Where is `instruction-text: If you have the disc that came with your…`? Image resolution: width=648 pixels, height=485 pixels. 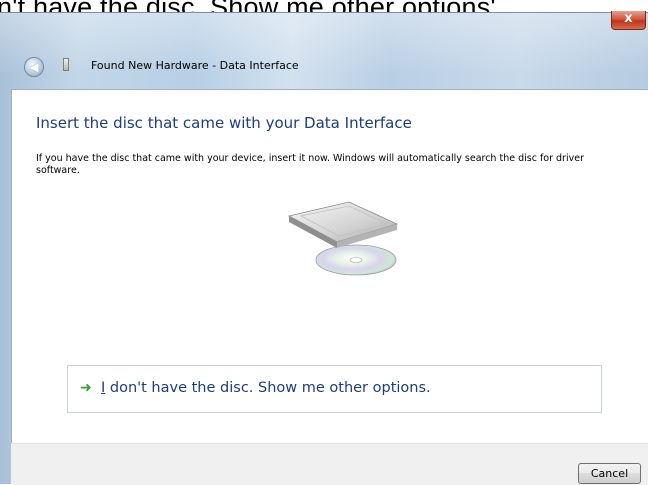 instruction-text: If you have the disc that came with your… is located at coordinates (310, 164).